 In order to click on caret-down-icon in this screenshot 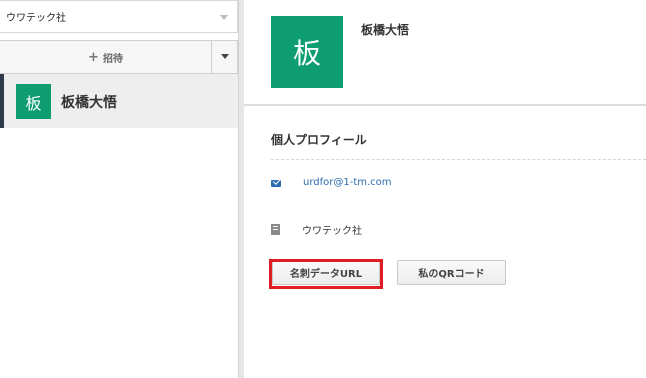, I will do `click(225, 56)`.